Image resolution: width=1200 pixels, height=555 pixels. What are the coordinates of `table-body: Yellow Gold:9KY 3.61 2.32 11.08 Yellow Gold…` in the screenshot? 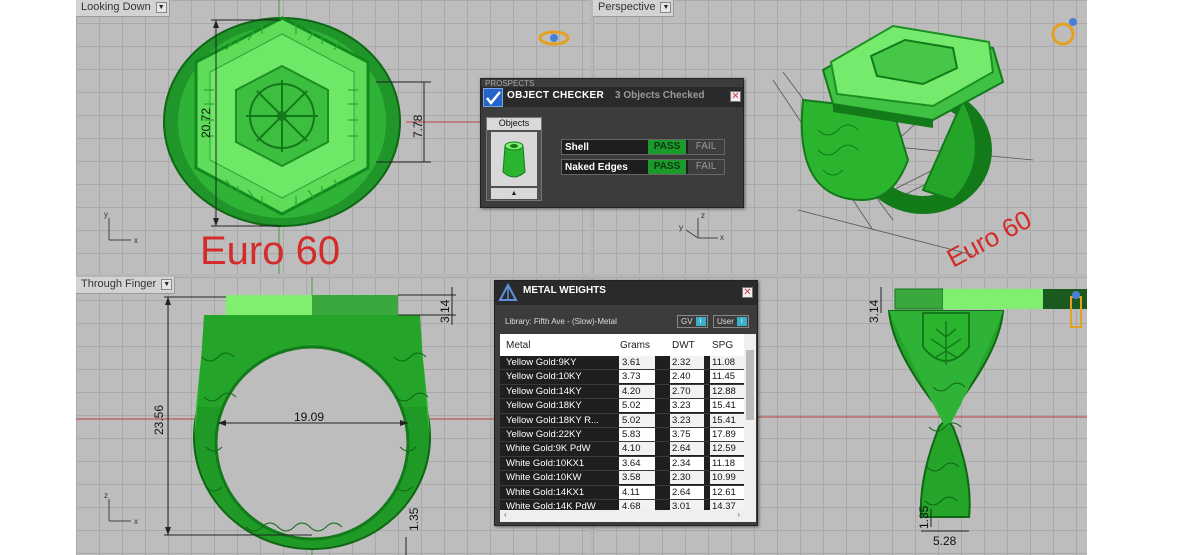 It's located at (622, 435).